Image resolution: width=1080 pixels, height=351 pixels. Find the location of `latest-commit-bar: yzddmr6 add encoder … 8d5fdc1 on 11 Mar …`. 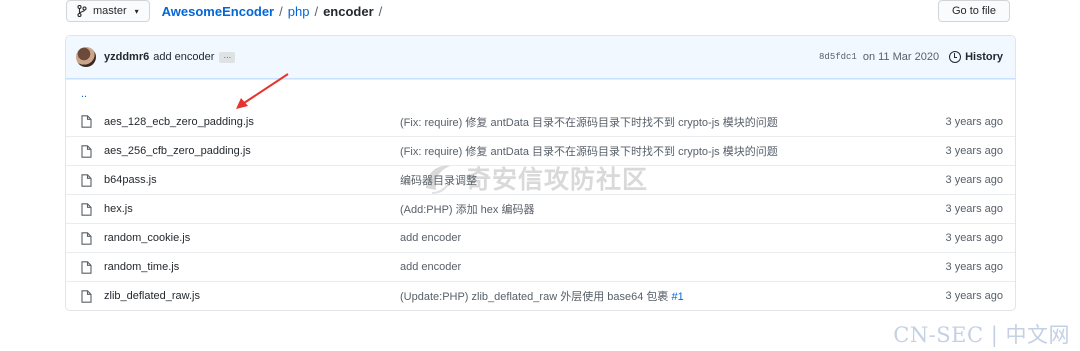

latest-commit-bar: yzddmr6 add encoder … 8d5fdc1 on 11 Mar … is located at coordinates (540, 57).